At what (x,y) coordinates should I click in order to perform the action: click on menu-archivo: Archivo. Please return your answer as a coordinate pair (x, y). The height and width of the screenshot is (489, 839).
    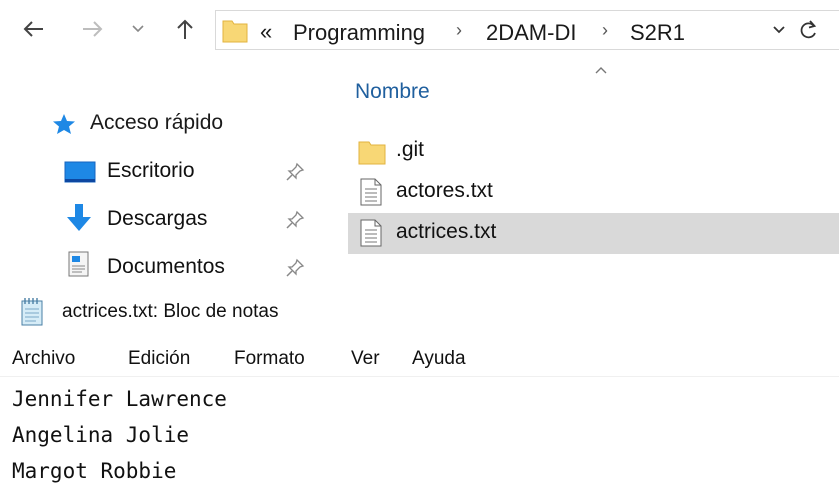
    Looking at the image, I should click on (43, 359).